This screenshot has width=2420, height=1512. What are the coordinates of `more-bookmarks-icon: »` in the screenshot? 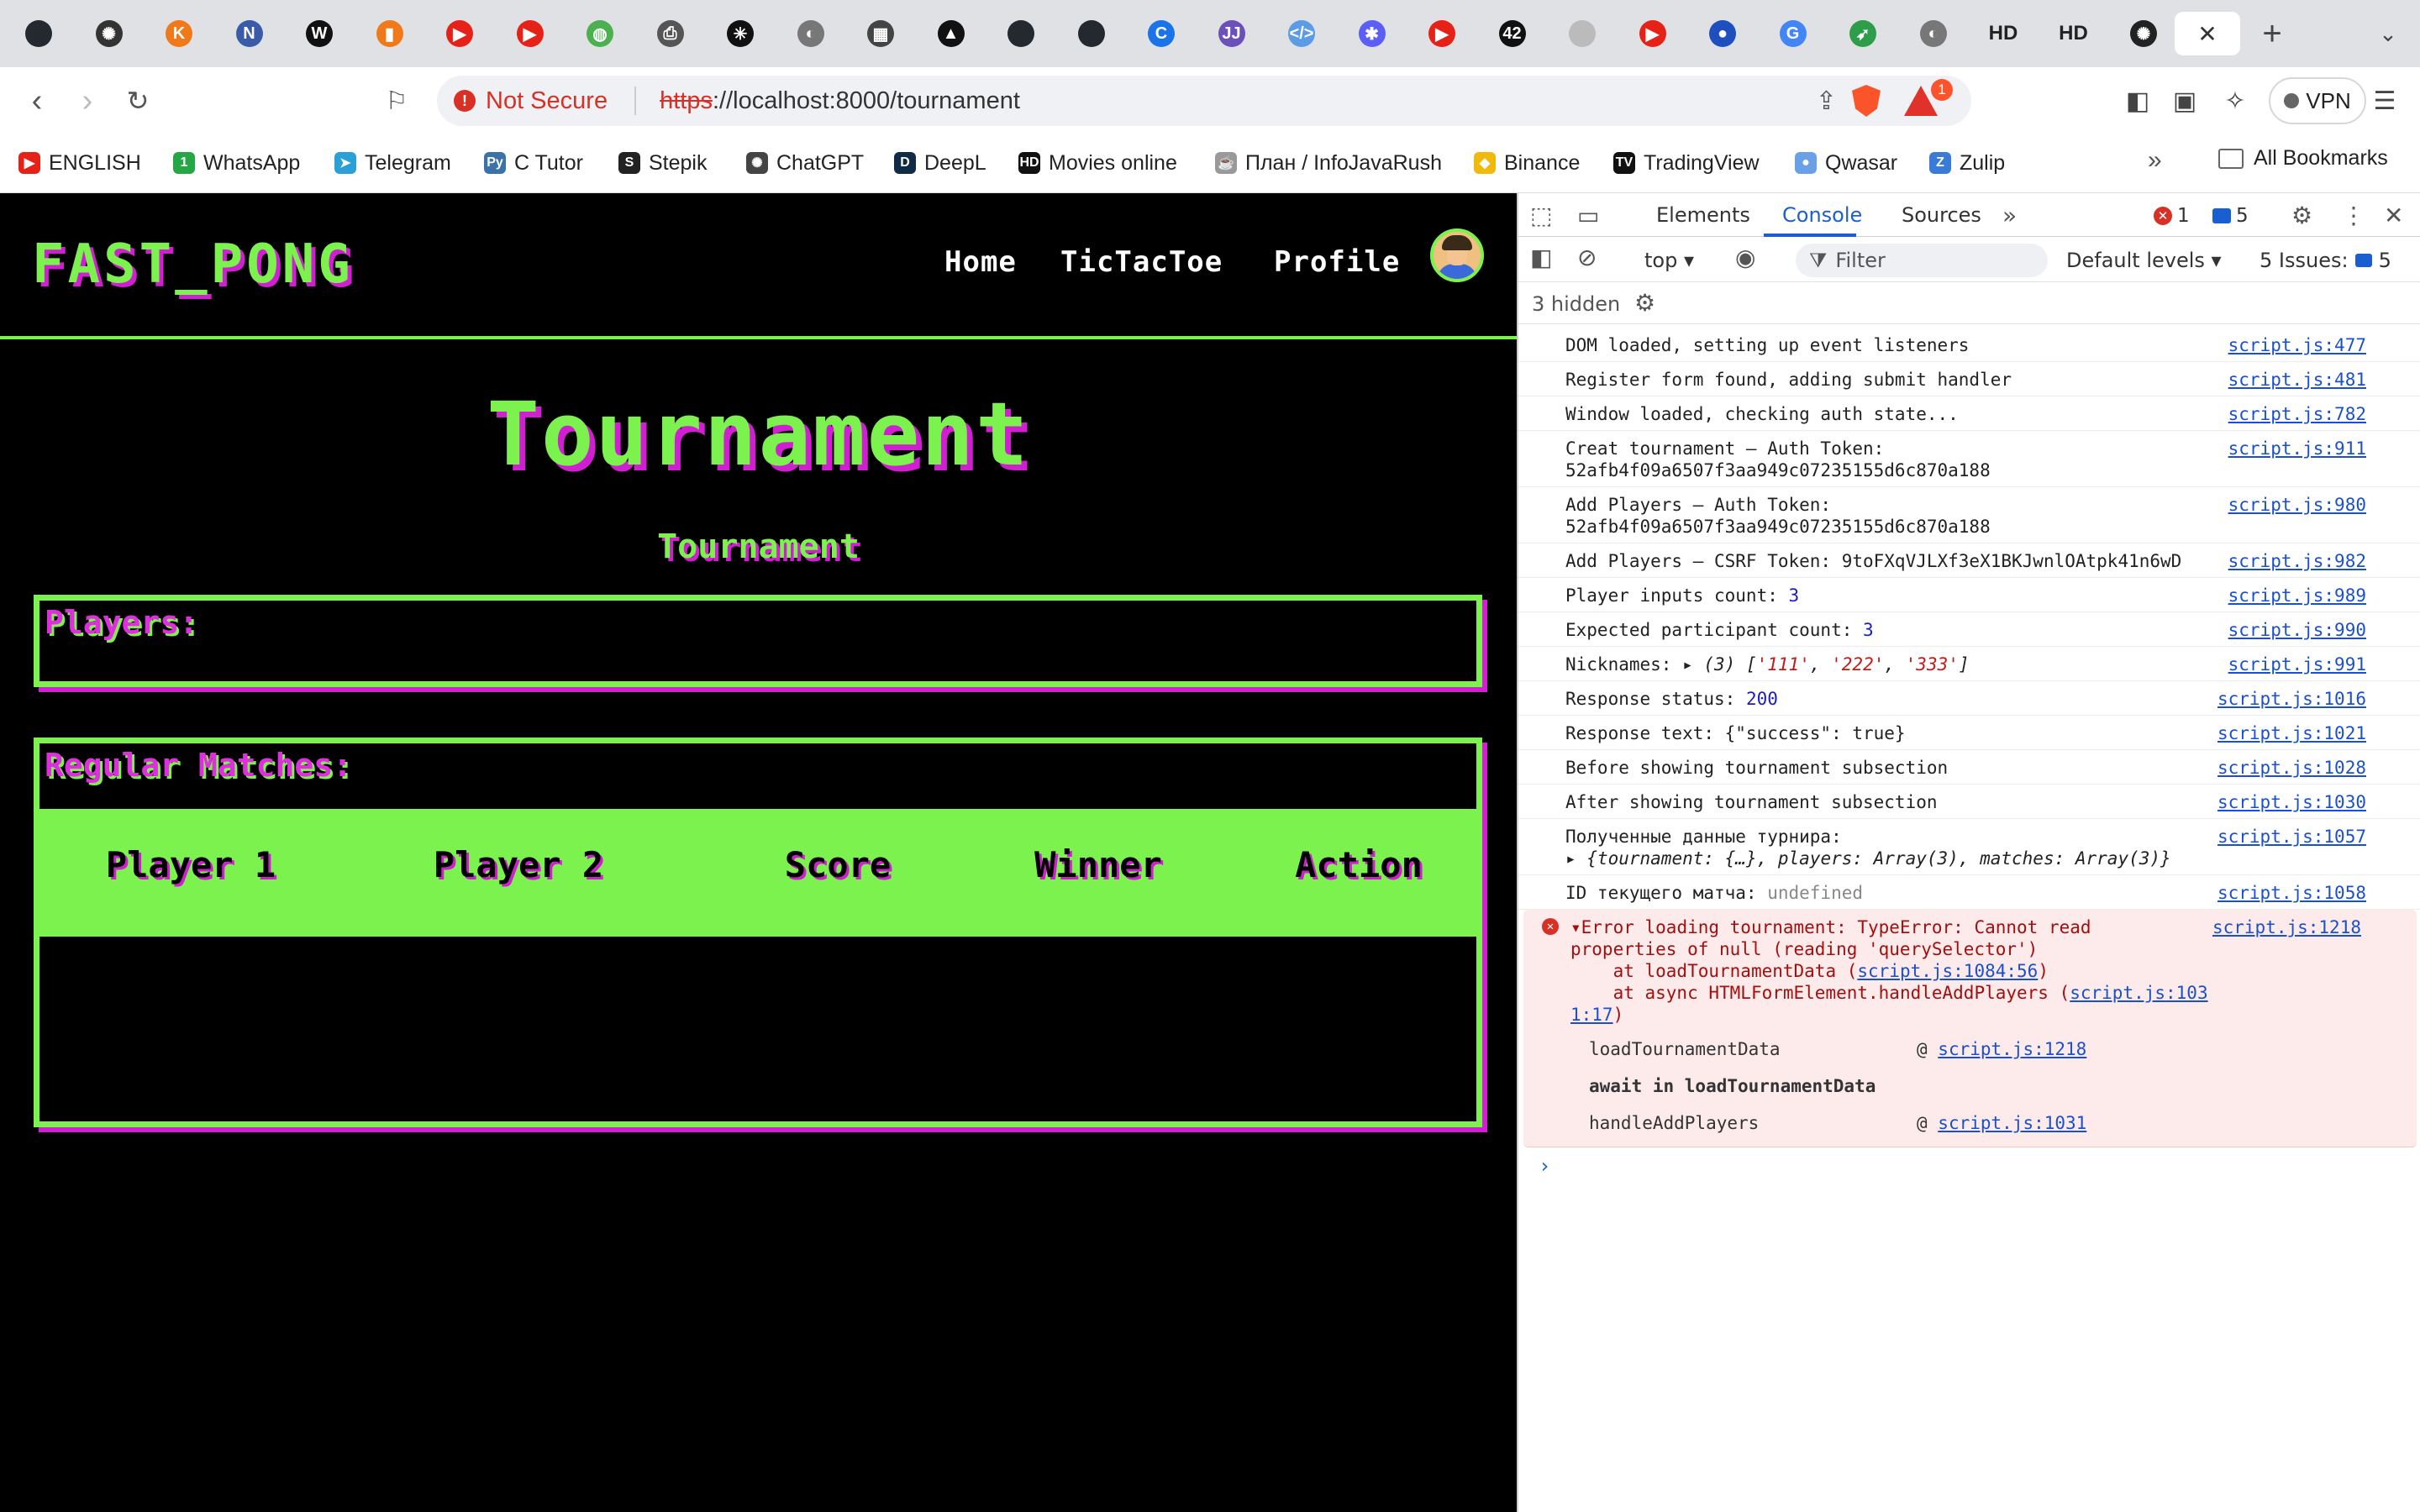 It's located at (2155, 160).